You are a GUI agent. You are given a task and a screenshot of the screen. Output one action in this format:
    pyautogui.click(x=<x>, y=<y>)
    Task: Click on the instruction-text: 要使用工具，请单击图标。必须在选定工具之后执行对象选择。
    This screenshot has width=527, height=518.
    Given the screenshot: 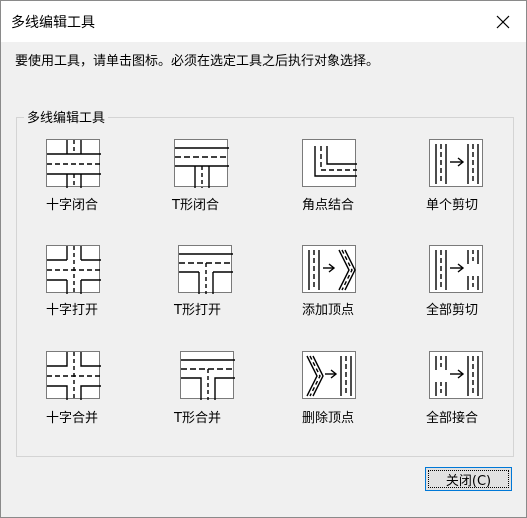 What is the action you would take?
    pyautogui.click(x=197, y=61)
    